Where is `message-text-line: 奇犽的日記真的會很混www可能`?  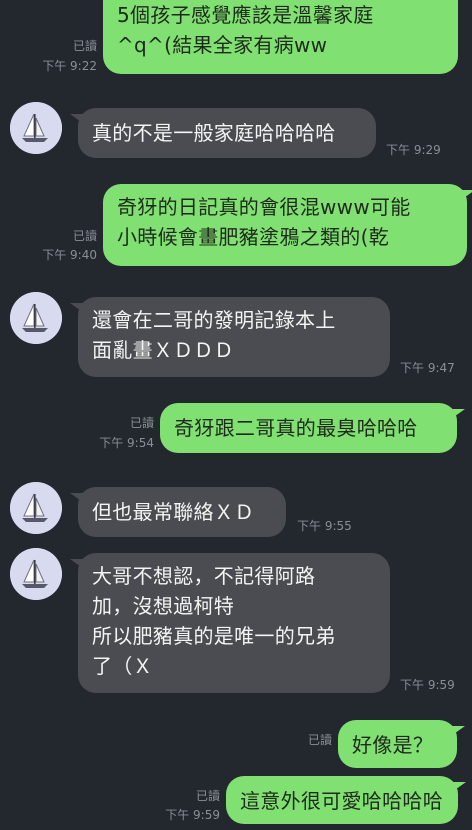 message-text-line: 奇犽的日記真的會很混www可能 is located at coordinates (264, 207).